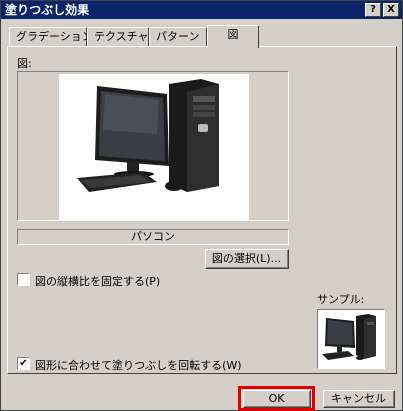 The image size is (403, 411). Describe the element at coordinates (148, 135) in the screenshot. I see `computer-image` at that location.